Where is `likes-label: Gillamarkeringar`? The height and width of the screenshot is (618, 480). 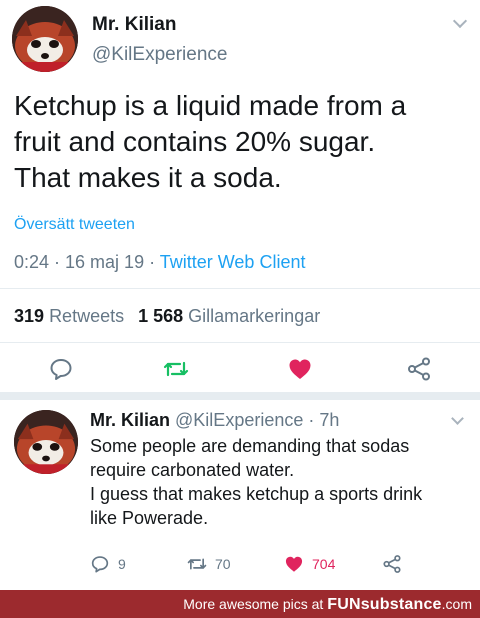
likes-label: Gillamarkeringar is located at coordinates (254, 316).